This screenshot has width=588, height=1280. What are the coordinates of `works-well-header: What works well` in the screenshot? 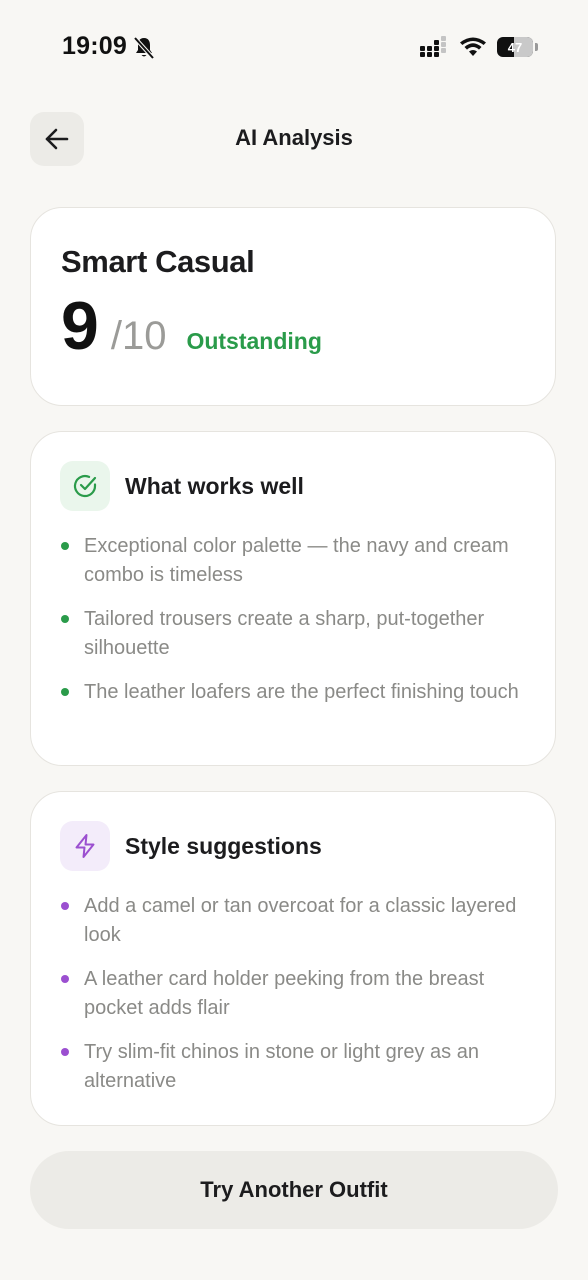 It's located at (182, 486).